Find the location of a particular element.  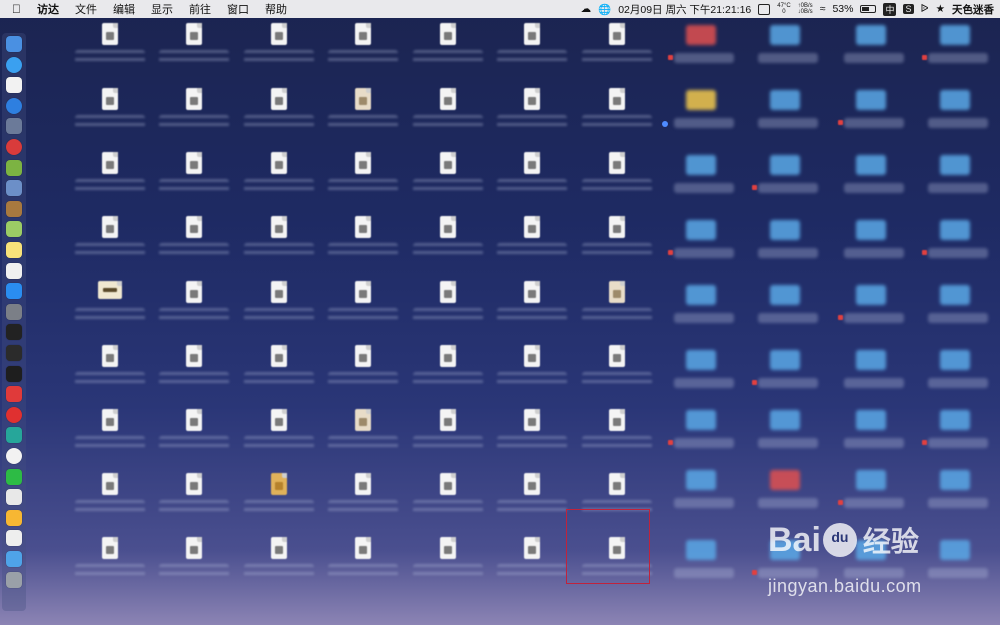

folder-name-label is located at coordinates (874, 188).